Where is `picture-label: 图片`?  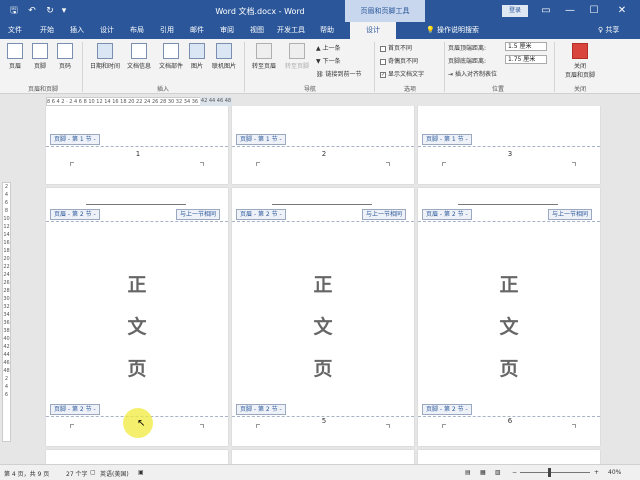 picture-label: 图片 is located at coordinates (196, 66).